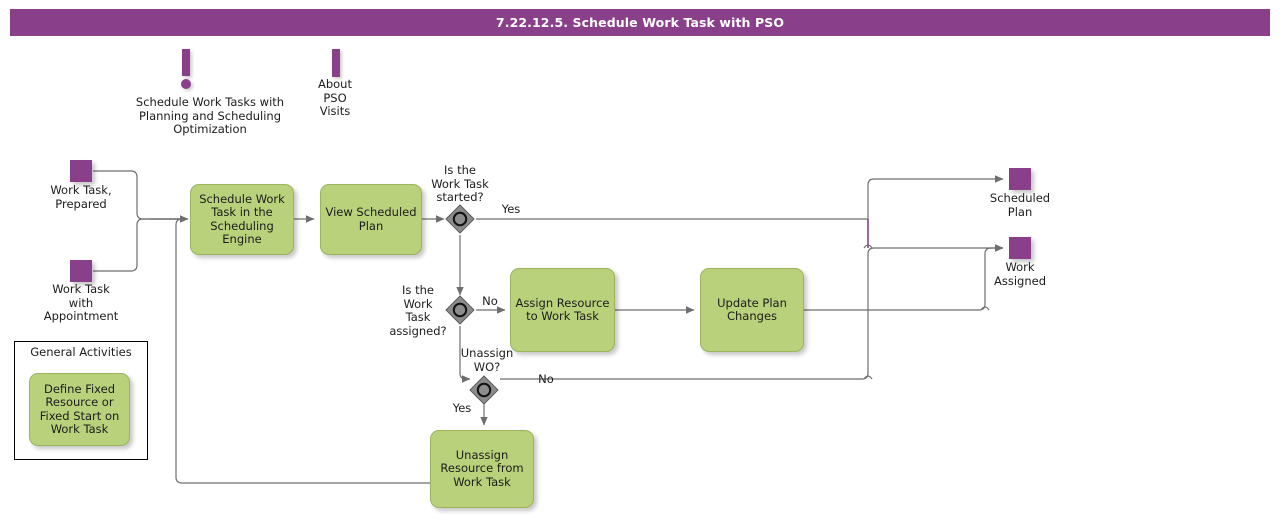 The image size is (1280, 520). I want to click on exclamation-icon, so click(188, 69).